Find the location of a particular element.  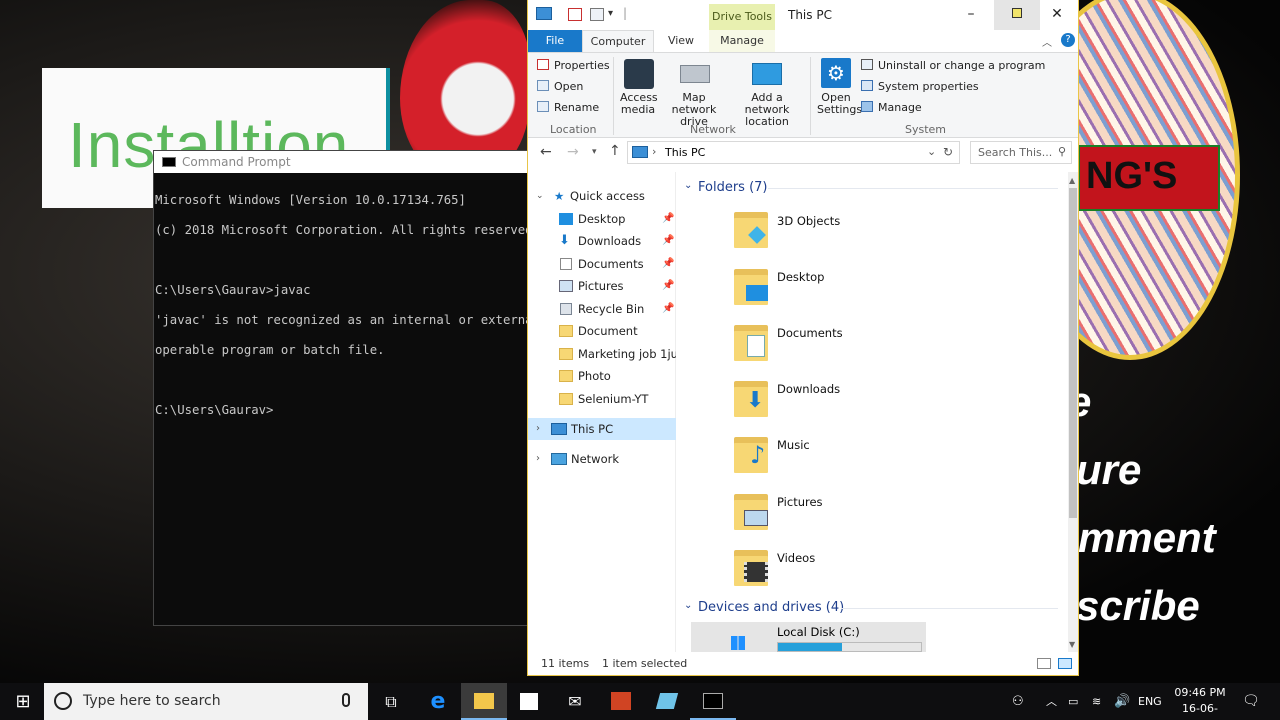

back-arrow-icon: ← is located at coordinates (546, 152).